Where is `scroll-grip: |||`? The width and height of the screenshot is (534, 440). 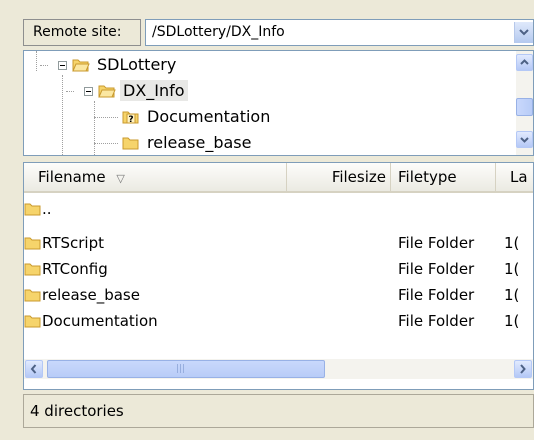 scroll-grip: ||| is located at coordinates (181, 369).